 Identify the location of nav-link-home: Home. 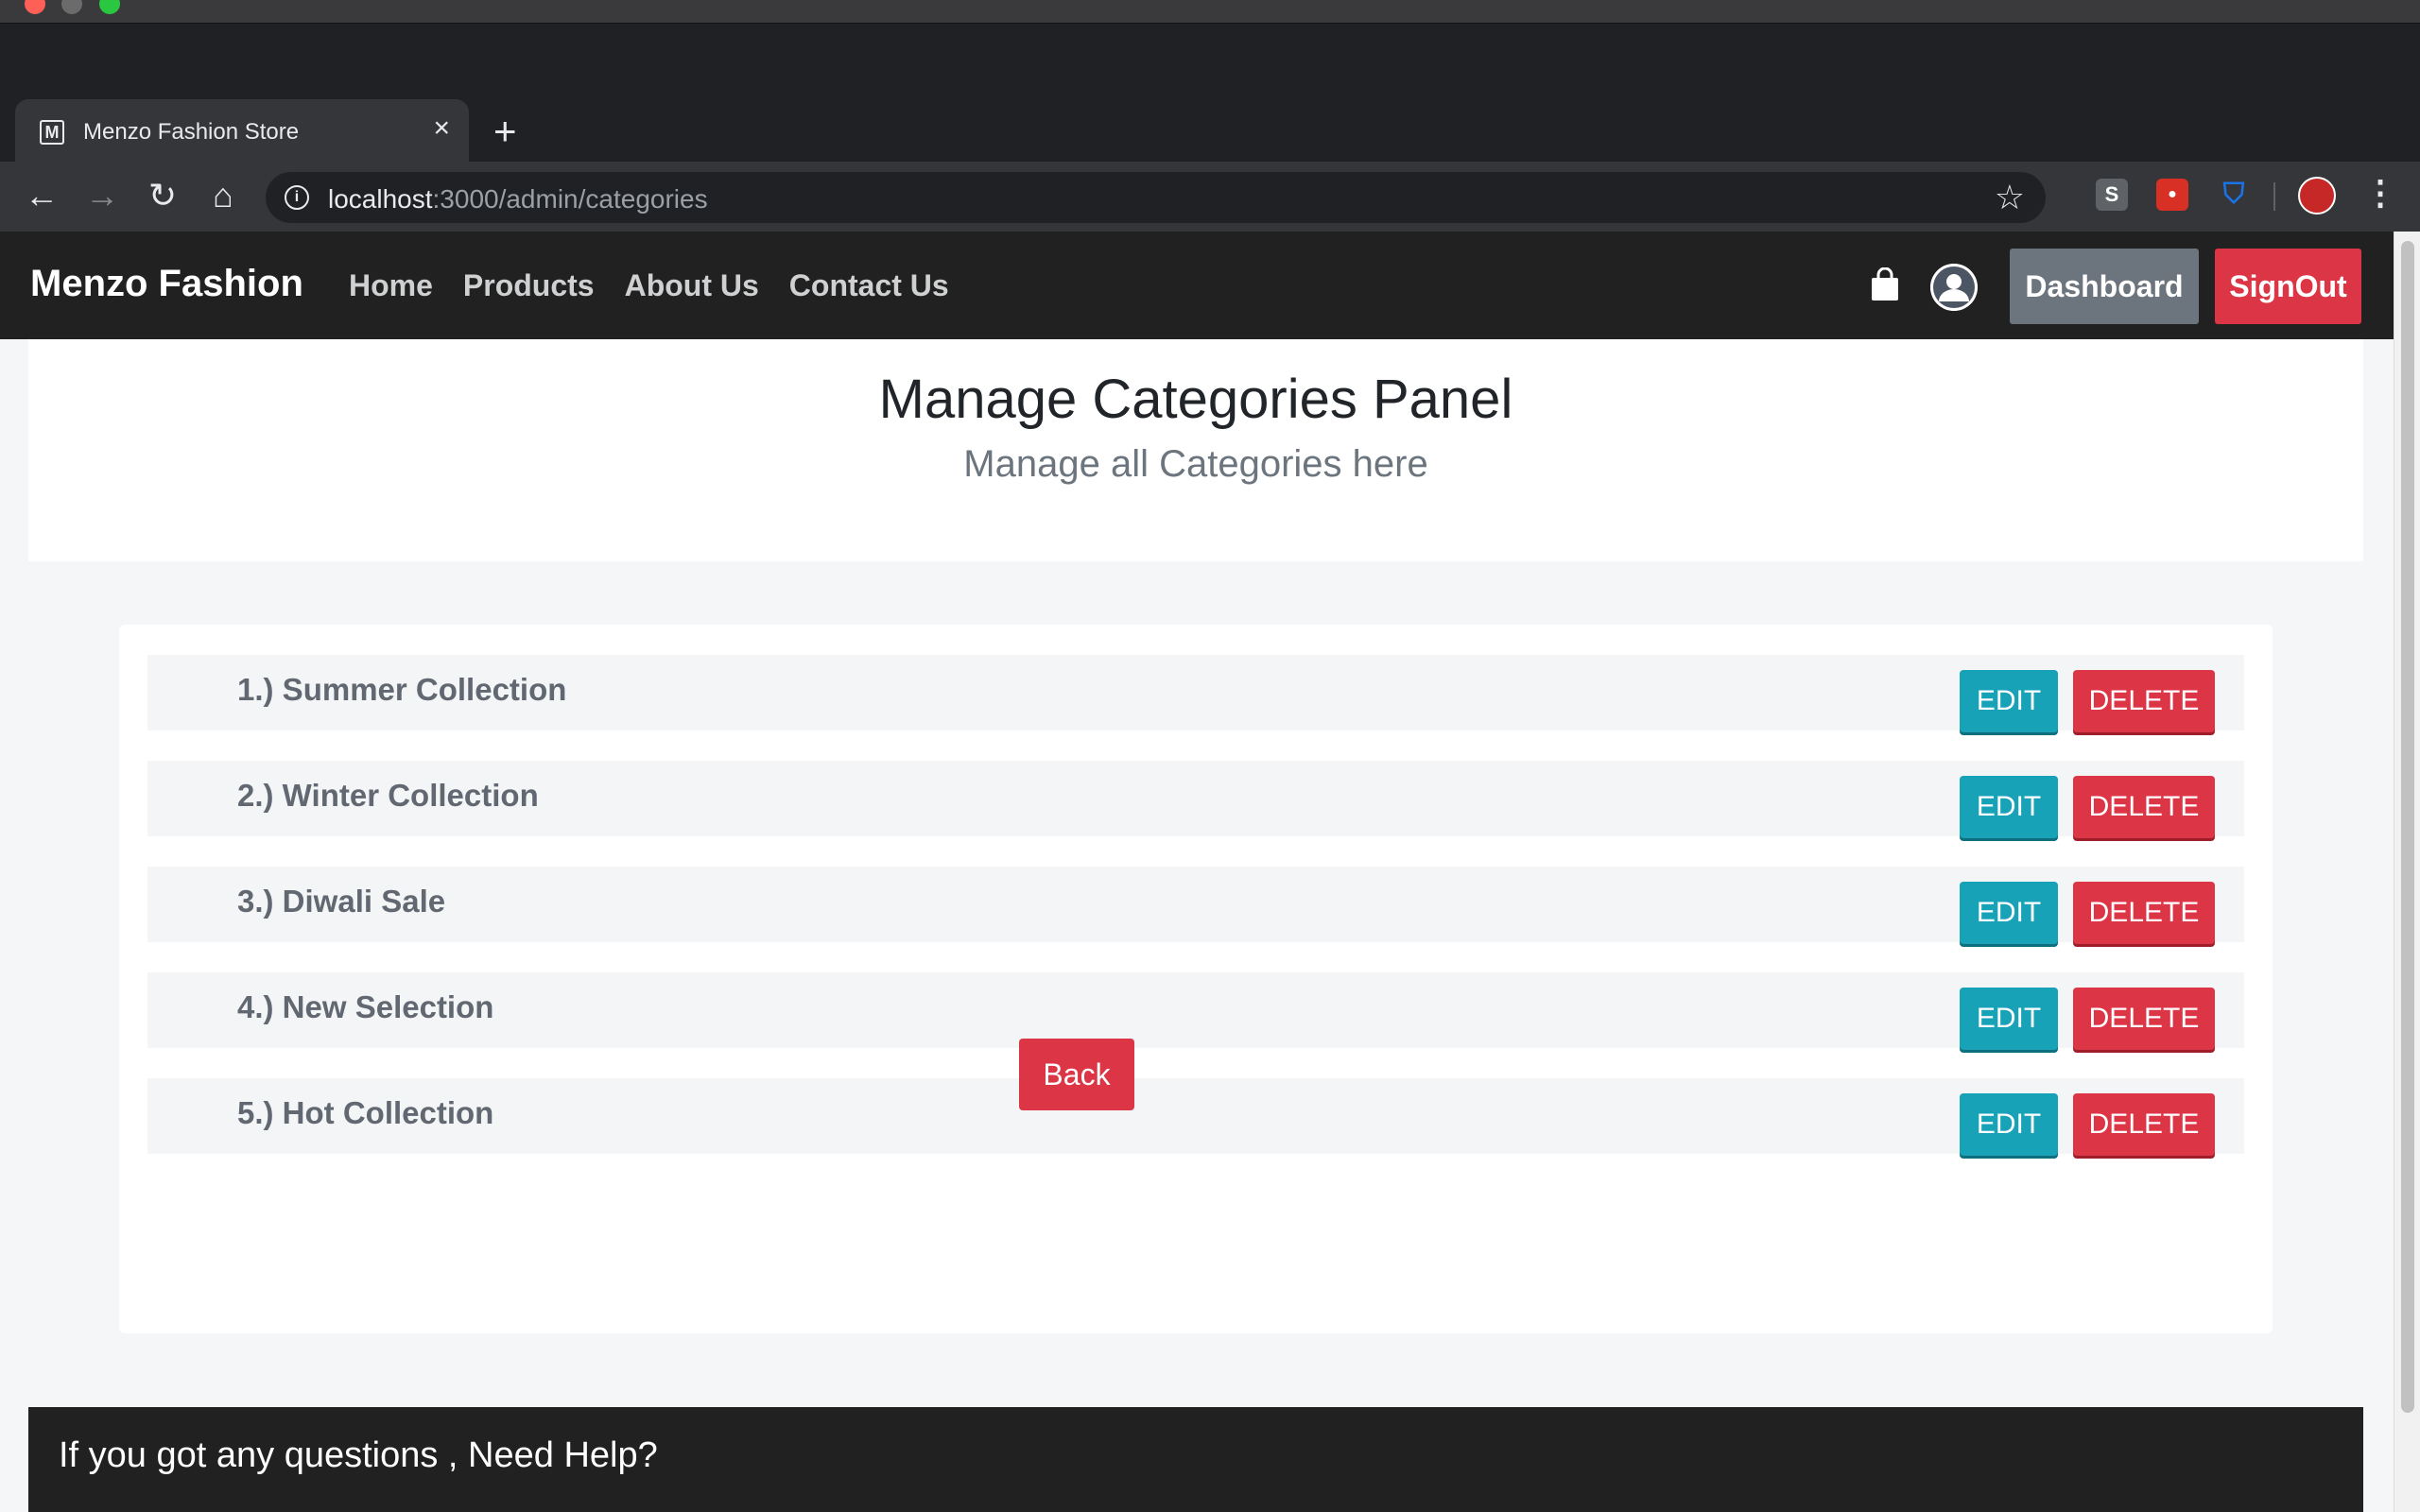
(391, 285).